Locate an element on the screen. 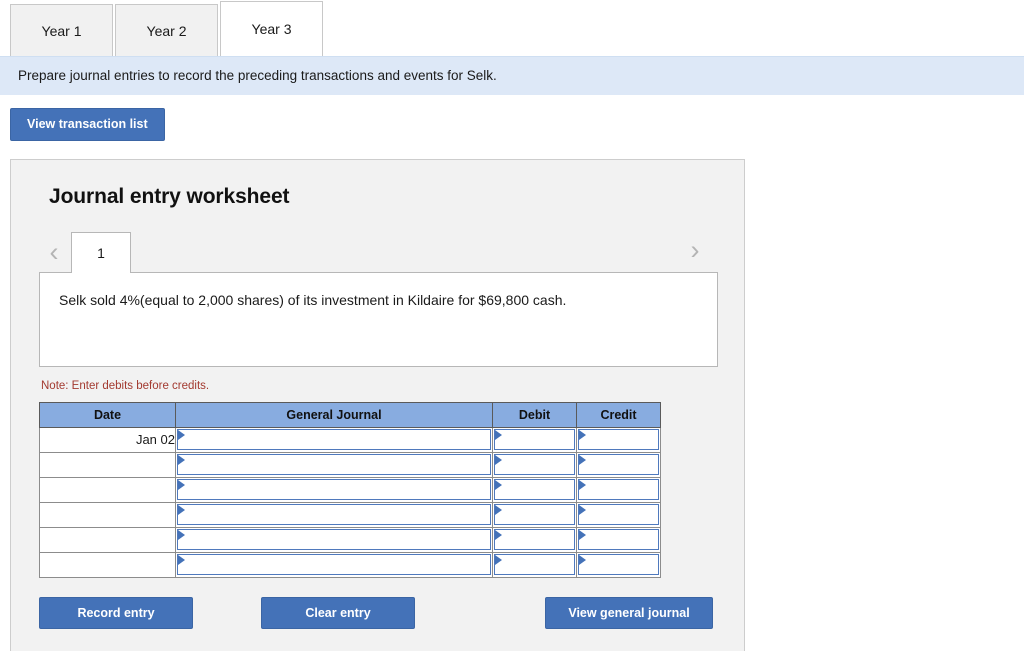  column-header-date: Date is located at coordinates (107, 414).